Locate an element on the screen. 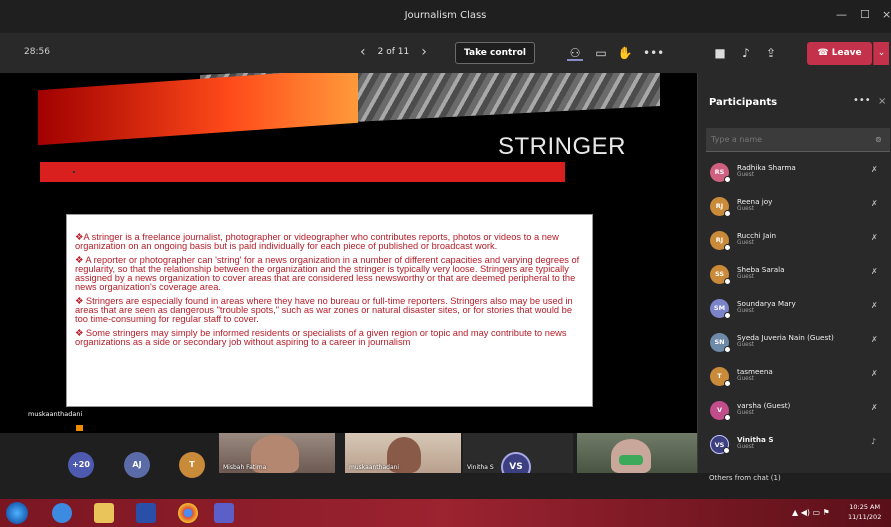 The width and height of the screenshot is (891, 527). participant-name: Vinitha S is located at coordinates (755, 439).